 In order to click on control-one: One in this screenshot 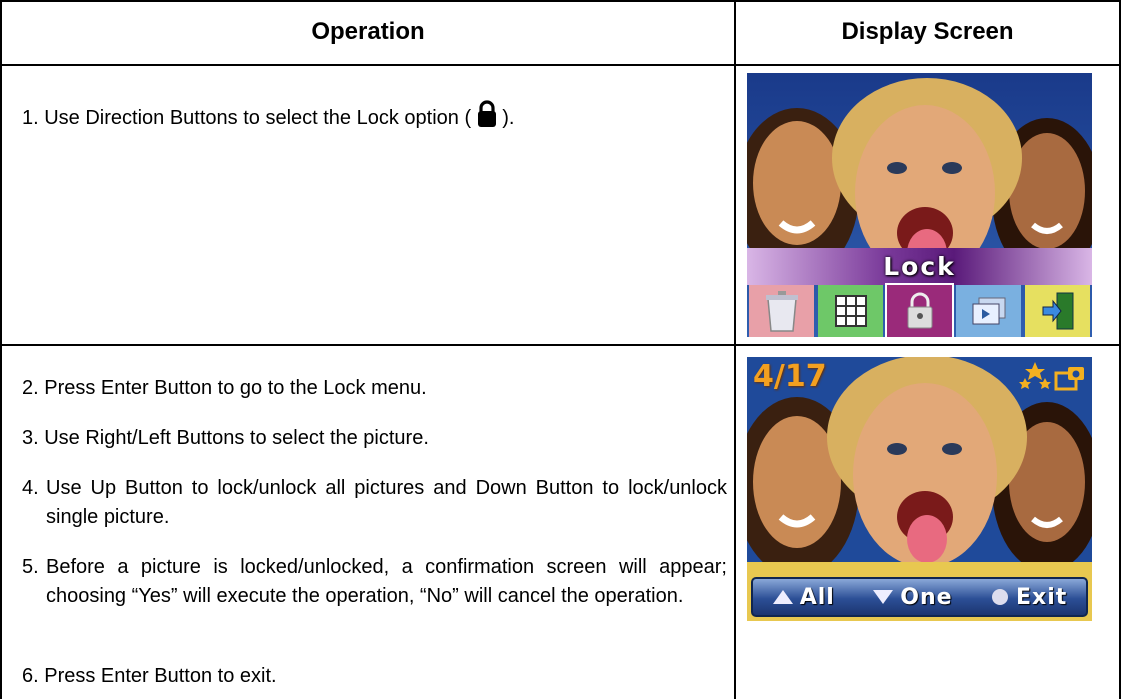, I will do `click(912, 597)`.